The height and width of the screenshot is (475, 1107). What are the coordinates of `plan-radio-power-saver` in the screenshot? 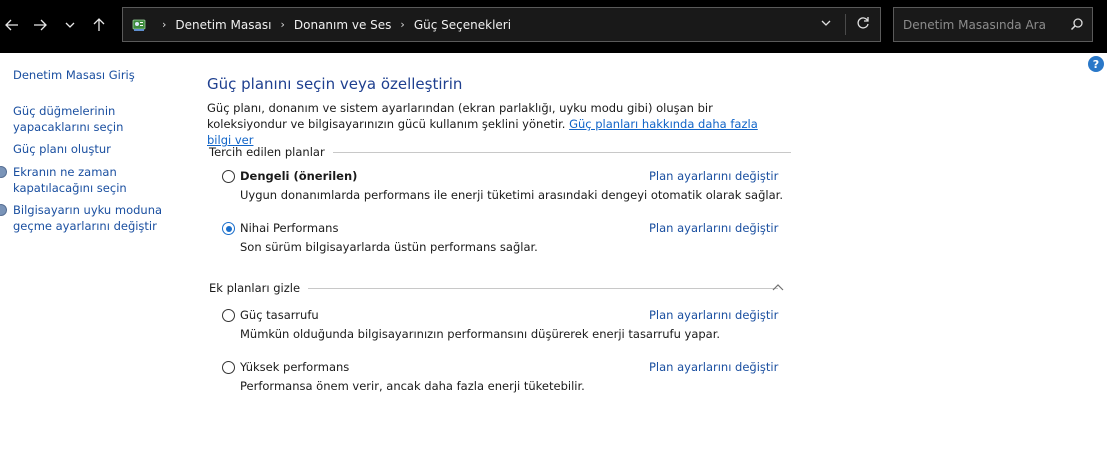 It's located at (228, 315).